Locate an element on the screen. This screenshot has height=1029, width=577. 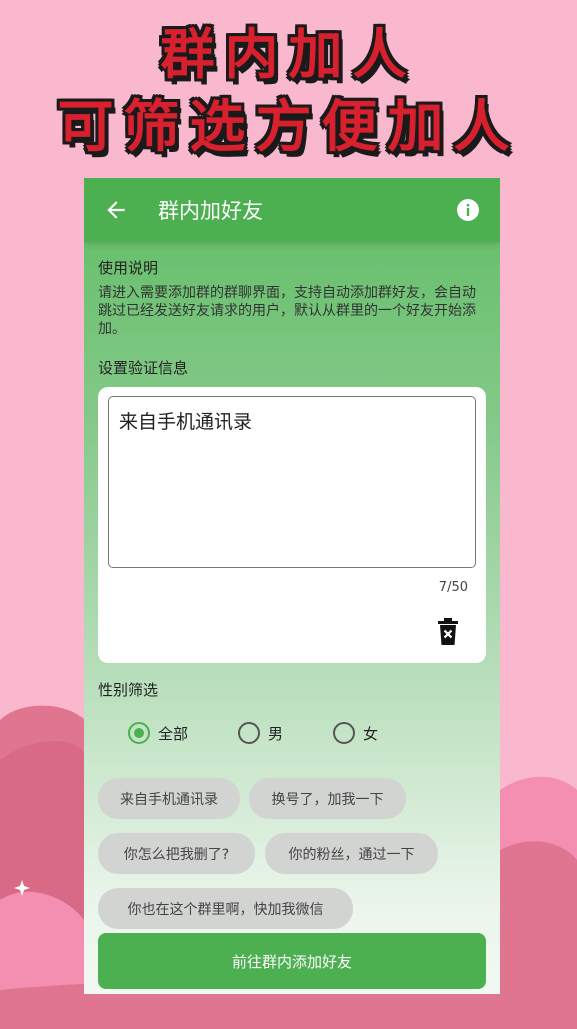
gender-option-all: 全部 is located at coordinates (158, 733).